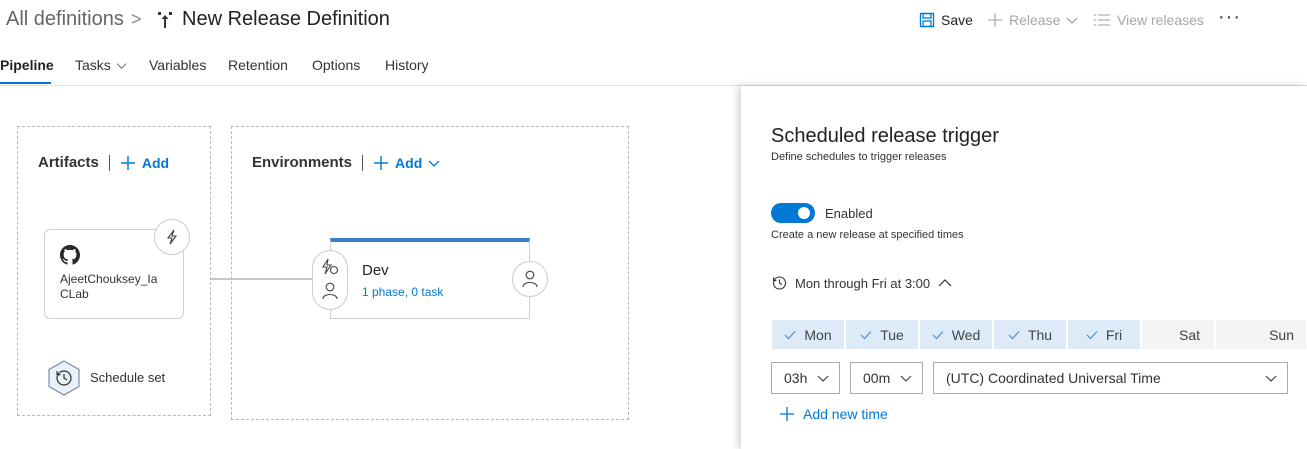 This screenshot has height=449, width=1307. I want to click on timezone-value: (UTC) Coordinated Universal Time, so click(1053, 378).